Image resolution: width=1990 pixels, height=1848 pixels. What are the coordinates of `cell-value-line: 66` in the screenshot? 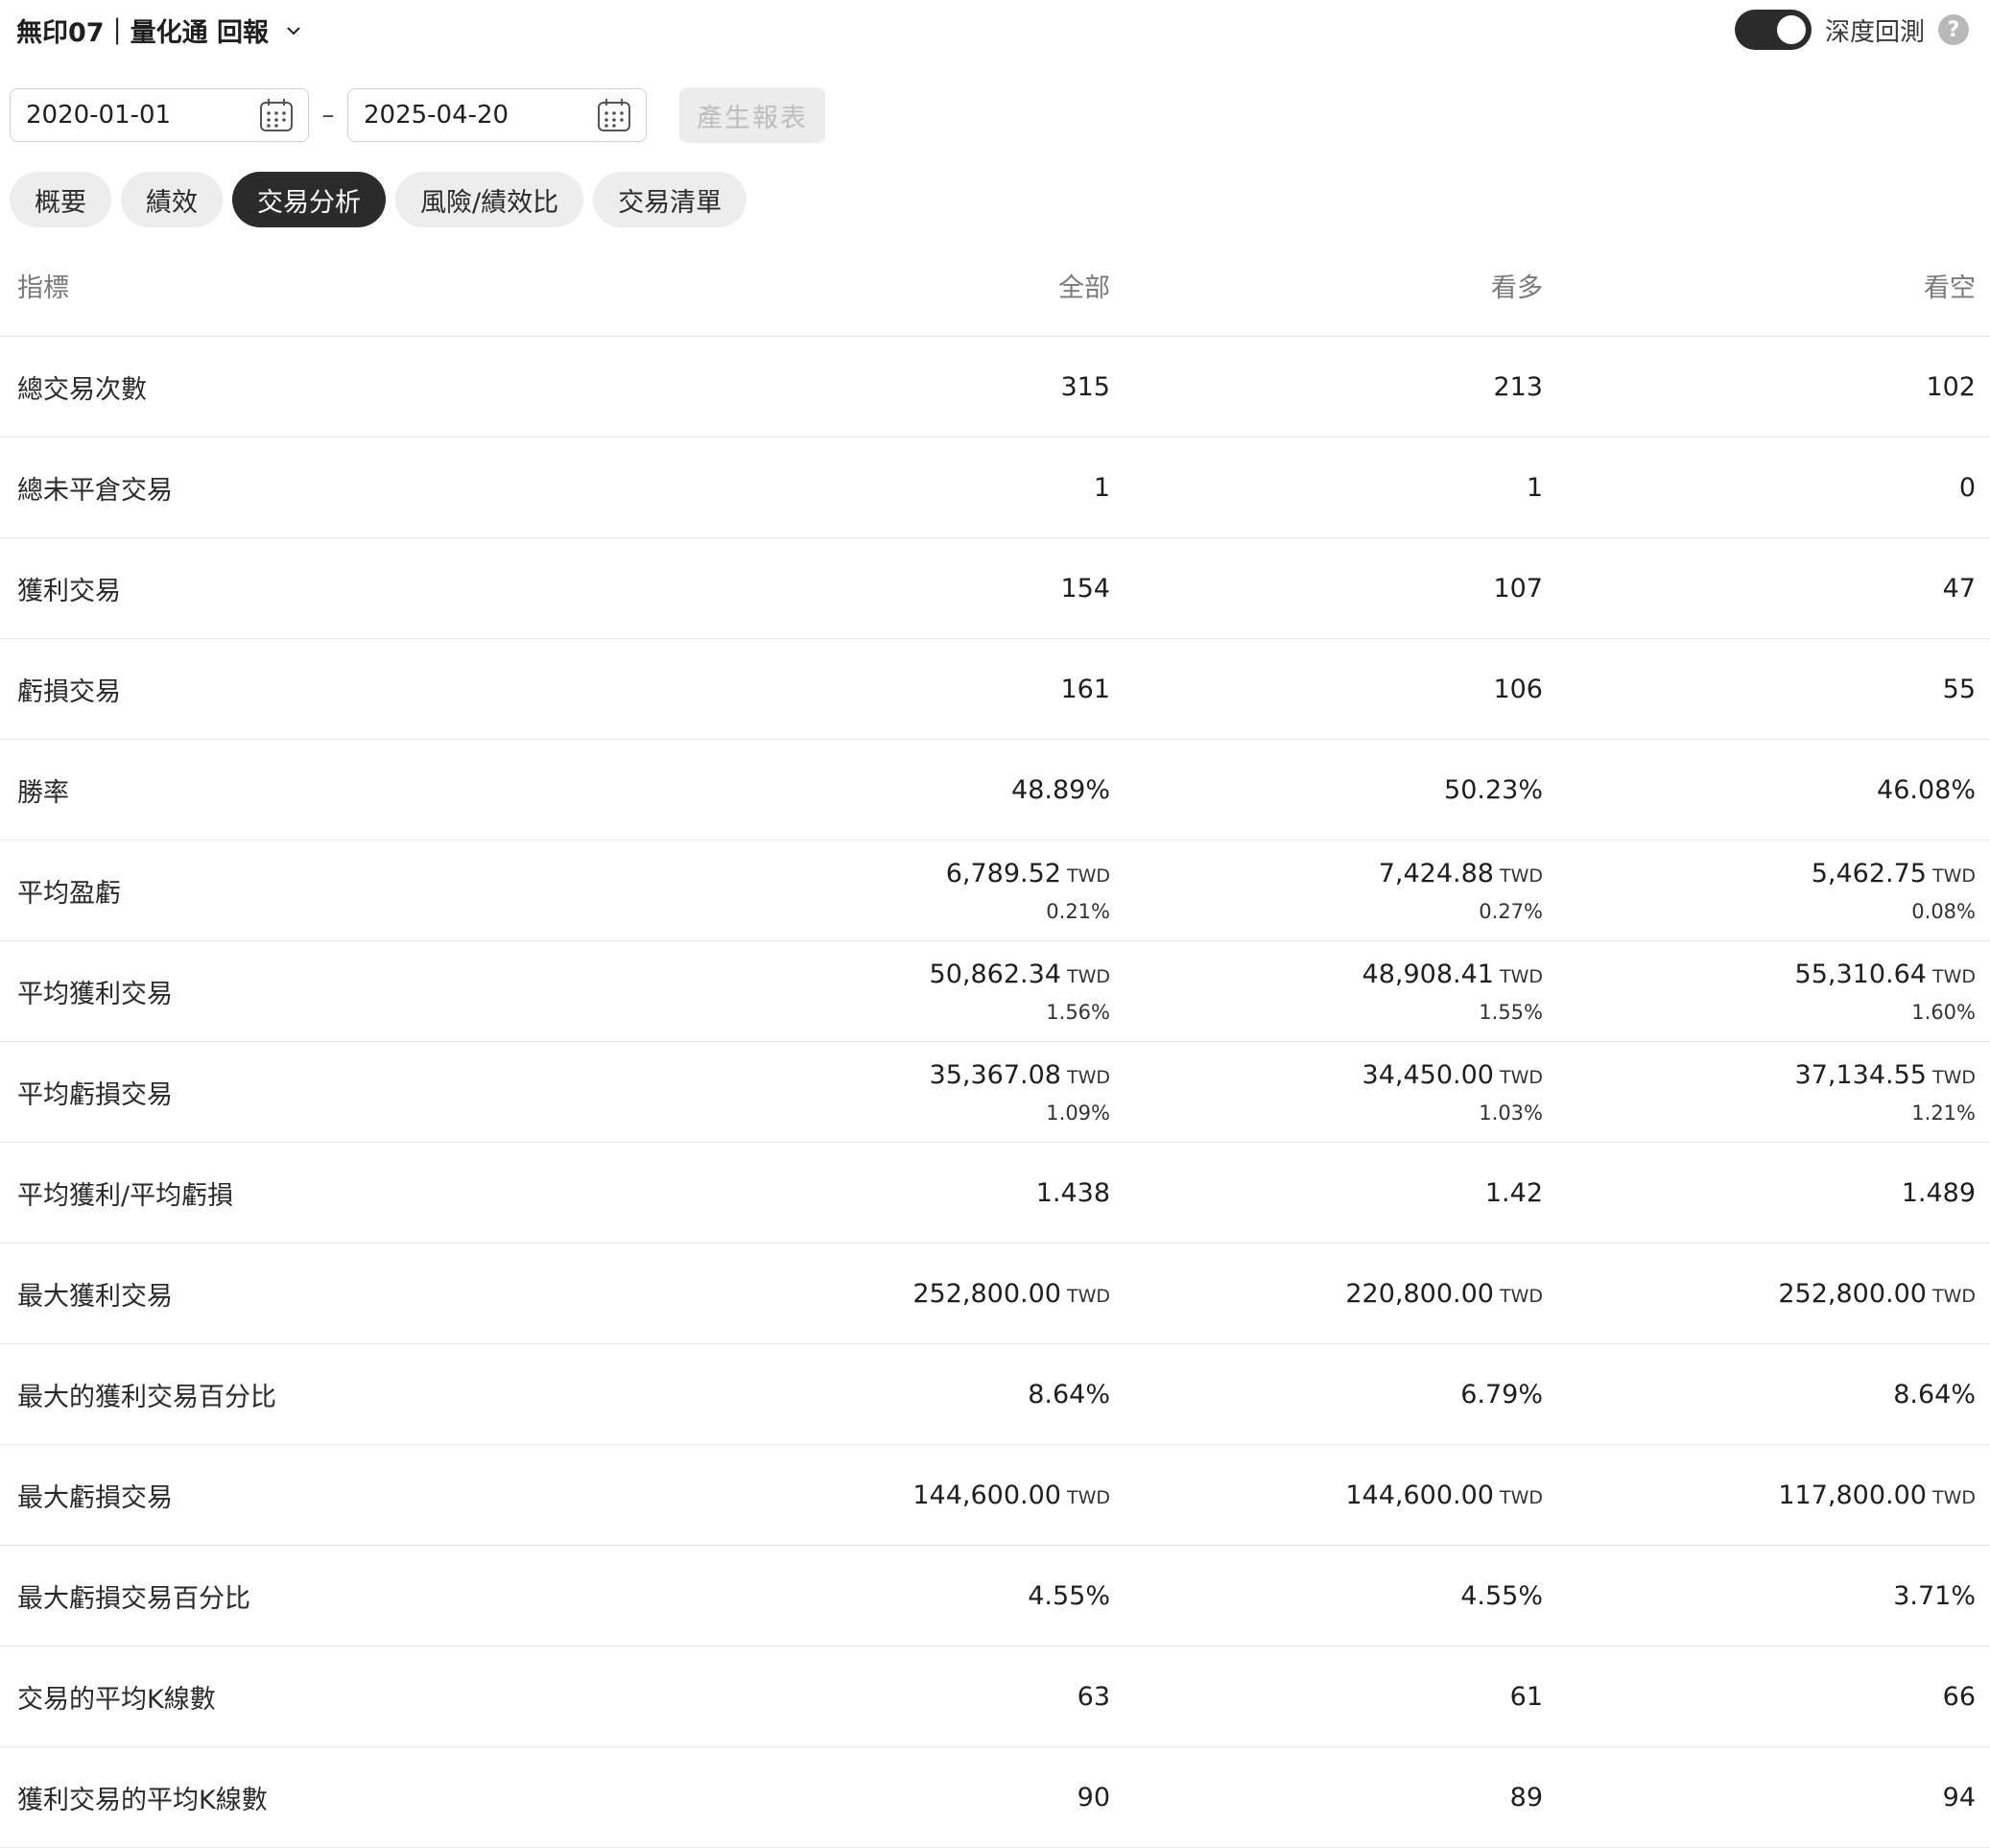 It's located at (1959, 1697).